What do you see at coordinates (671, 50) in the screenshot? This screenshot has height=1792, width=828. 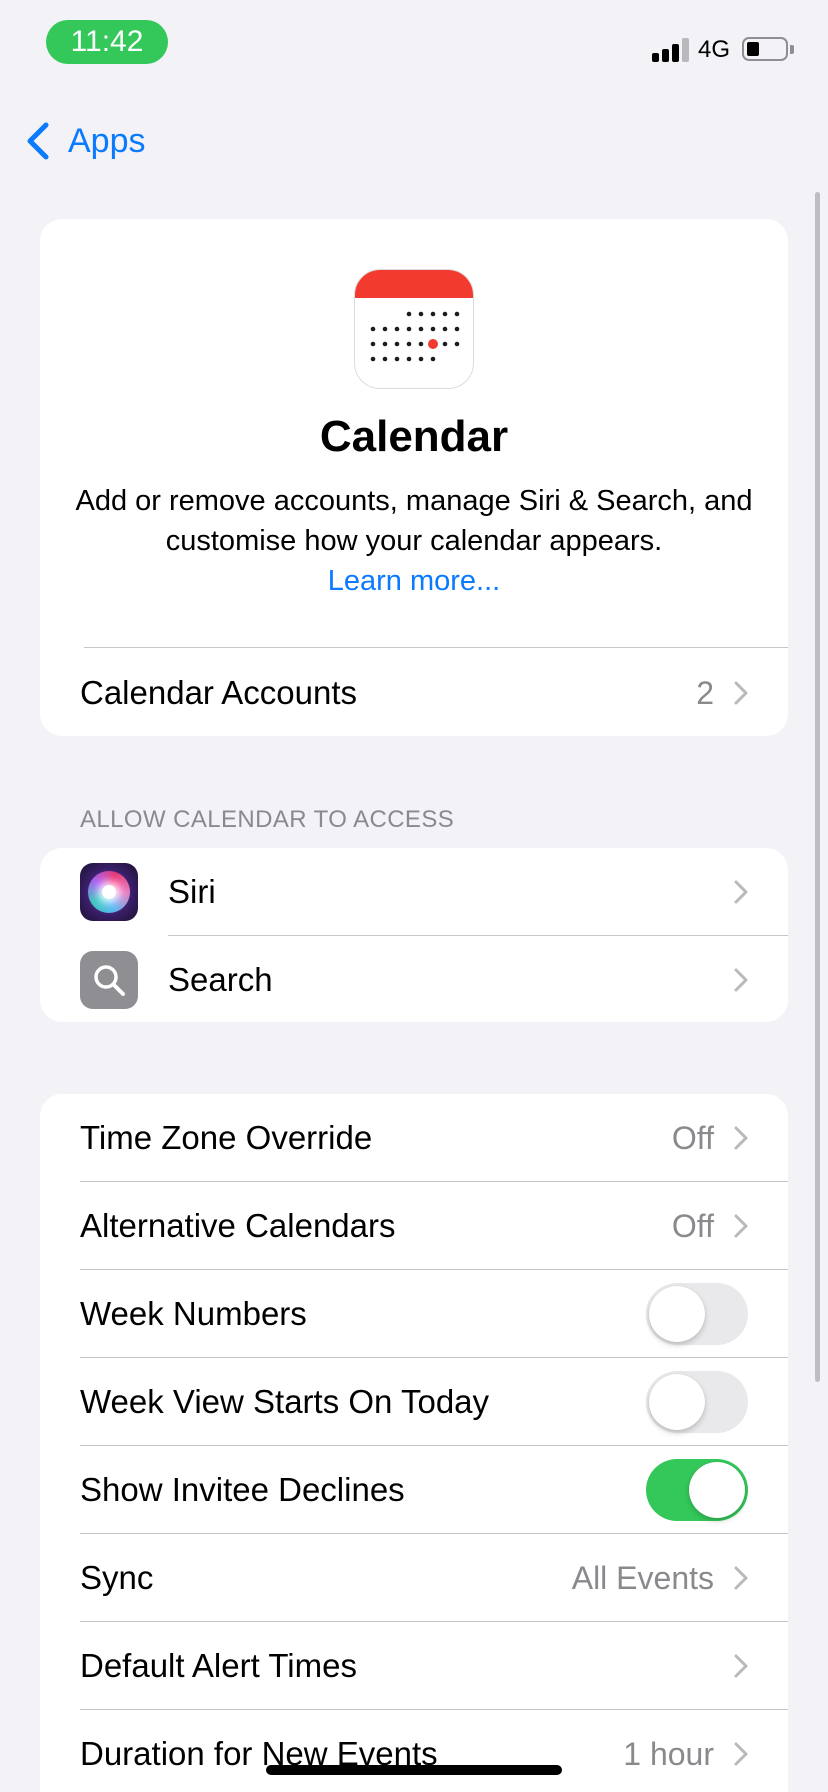 I see `cellular-signal-icon` at bounding box center [671, 50].